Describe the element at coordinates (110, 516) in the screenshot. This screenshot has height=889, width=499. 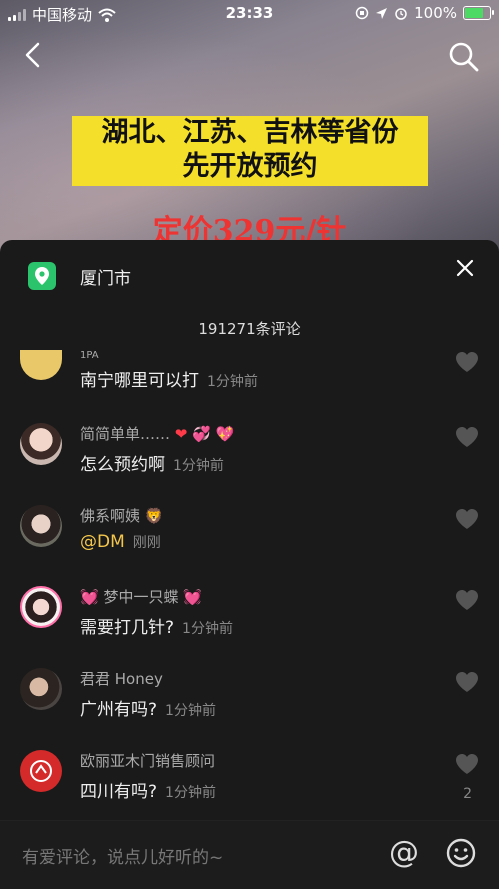
I see `author-name: 佛系啊姨` at that location.